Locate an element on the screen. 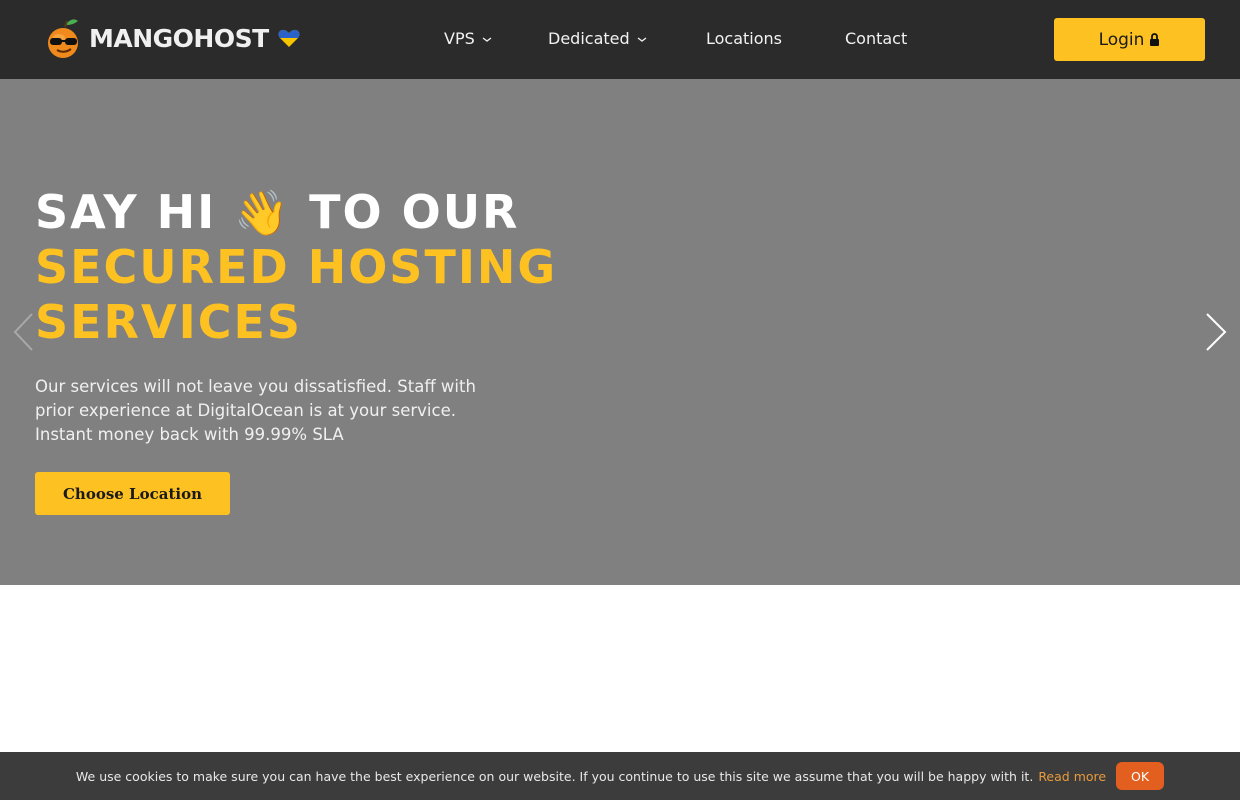 The width and height of the screenshot is (1240, 800). nav-label: Contact is located at coordinates (876, 38).